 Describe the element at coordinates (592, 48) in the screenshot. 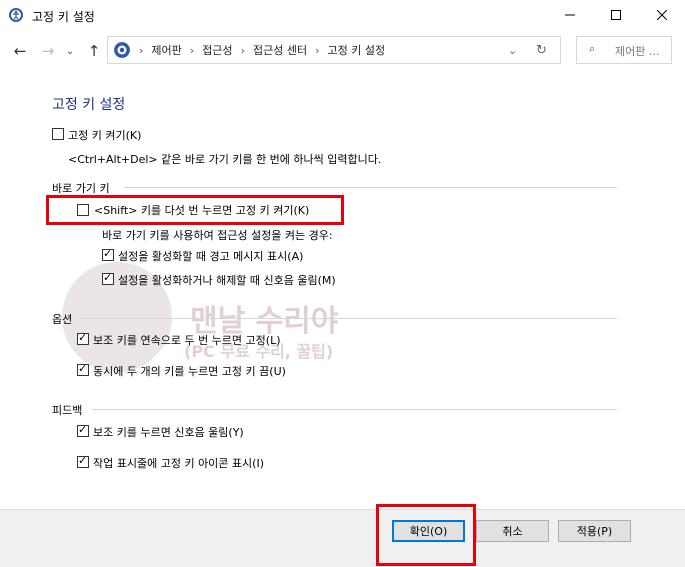

I see `search-icon: ⌕` at that location.